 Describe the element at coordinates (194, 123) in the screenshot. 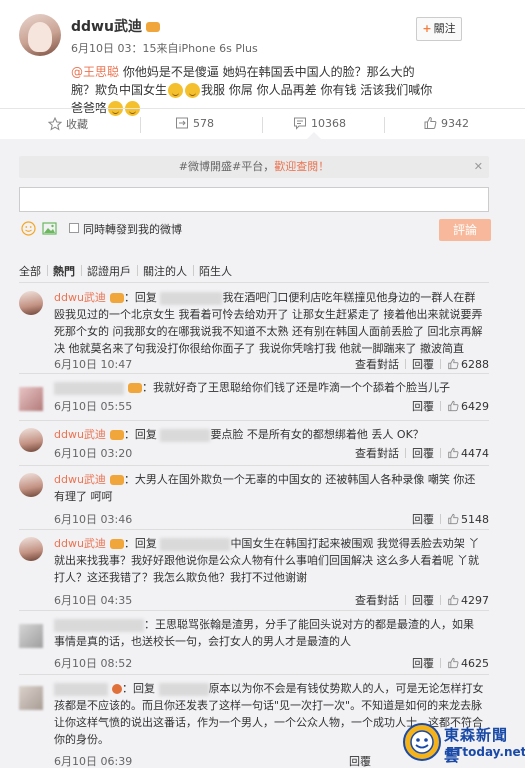

I see `repost-button: 578` at that location.